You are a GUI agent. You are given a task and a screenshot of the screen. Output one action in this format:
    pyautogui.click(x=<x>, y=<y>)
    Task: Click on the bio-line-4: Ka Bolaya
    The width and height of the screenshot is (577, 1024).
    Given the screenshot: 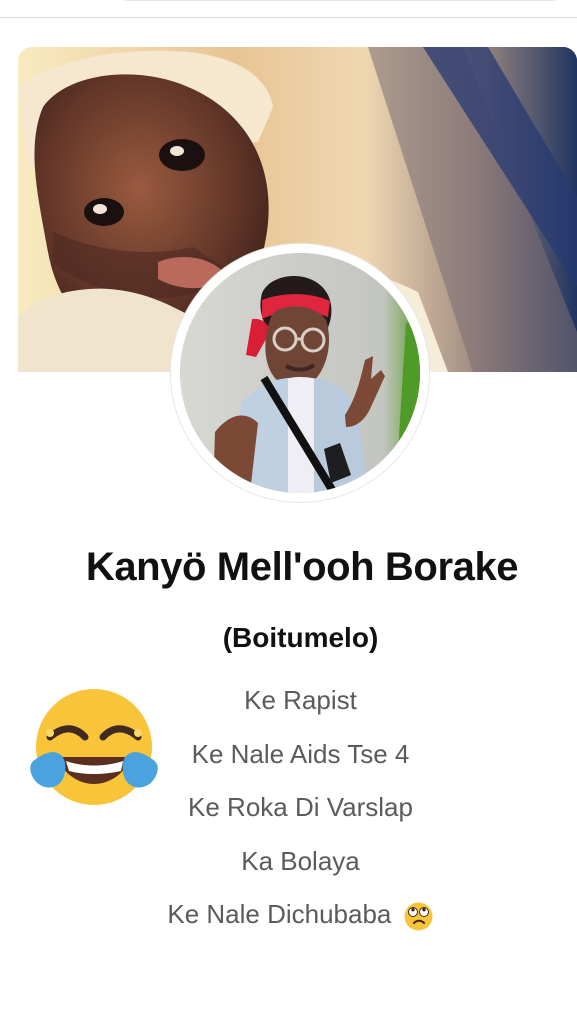 What is the action you would take?
    pyautogui.click(x=300, y=860)
    